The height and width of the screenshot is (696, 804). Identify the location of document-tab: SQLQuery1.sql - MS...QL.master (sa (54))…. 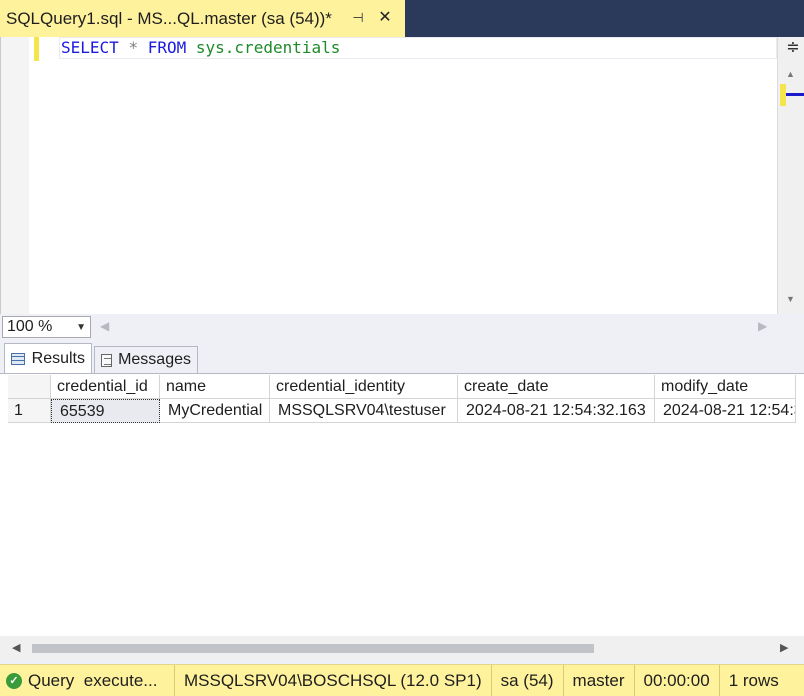
(202, 18).